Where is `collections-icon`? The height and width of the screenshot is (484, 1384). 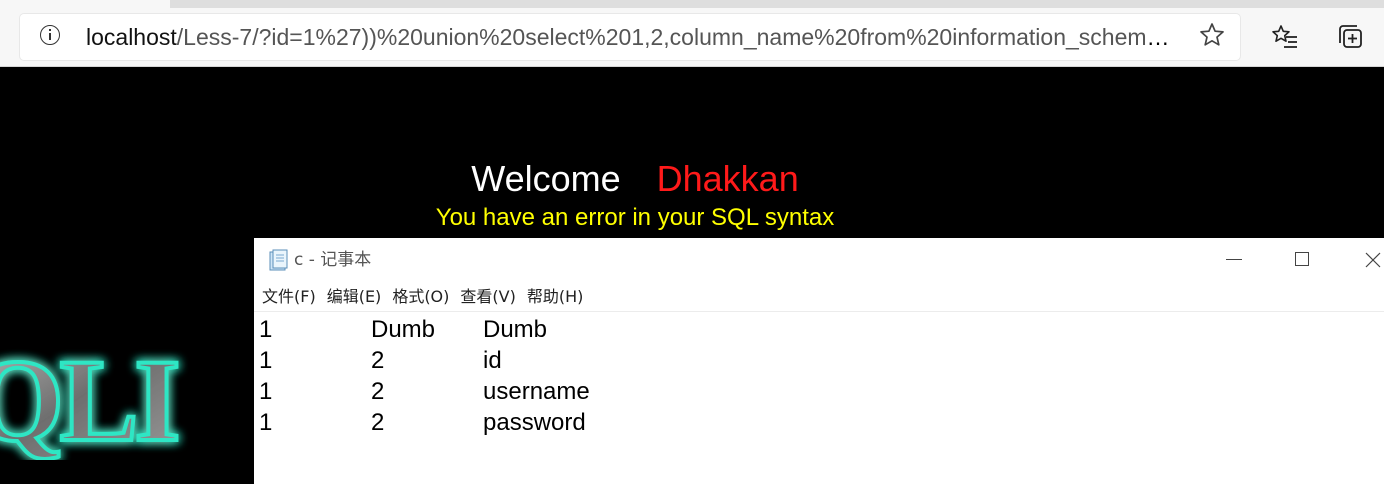
collections-icon is located at coordinates (1351, 37).